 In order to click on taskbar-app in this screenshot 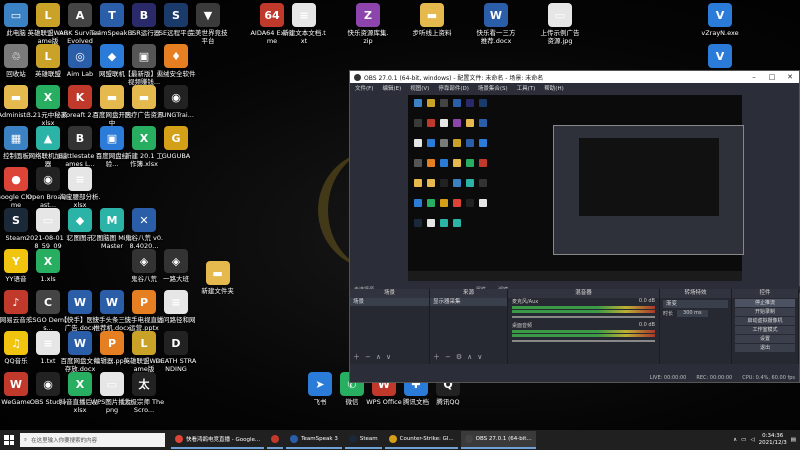, I will do `click(275, 440)`.